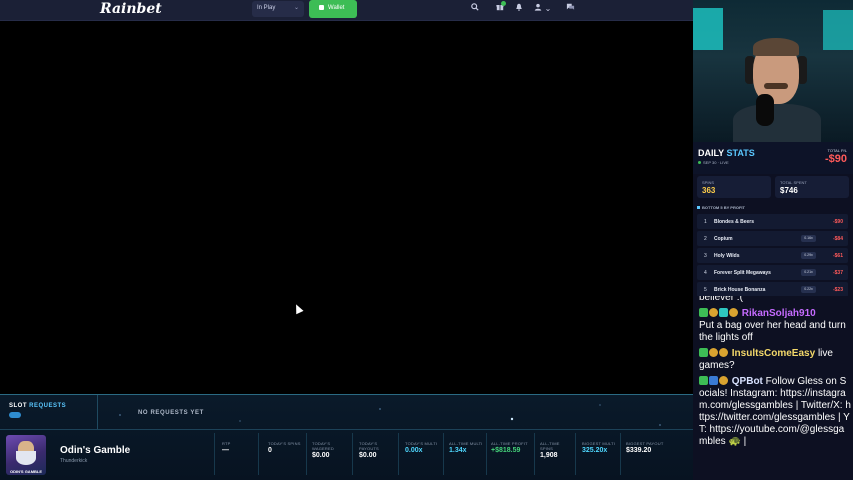 Image resolution: width=853 pixels, height=480 pixels. I want to click on in-play-select-value: In Play, so click(266, 8).